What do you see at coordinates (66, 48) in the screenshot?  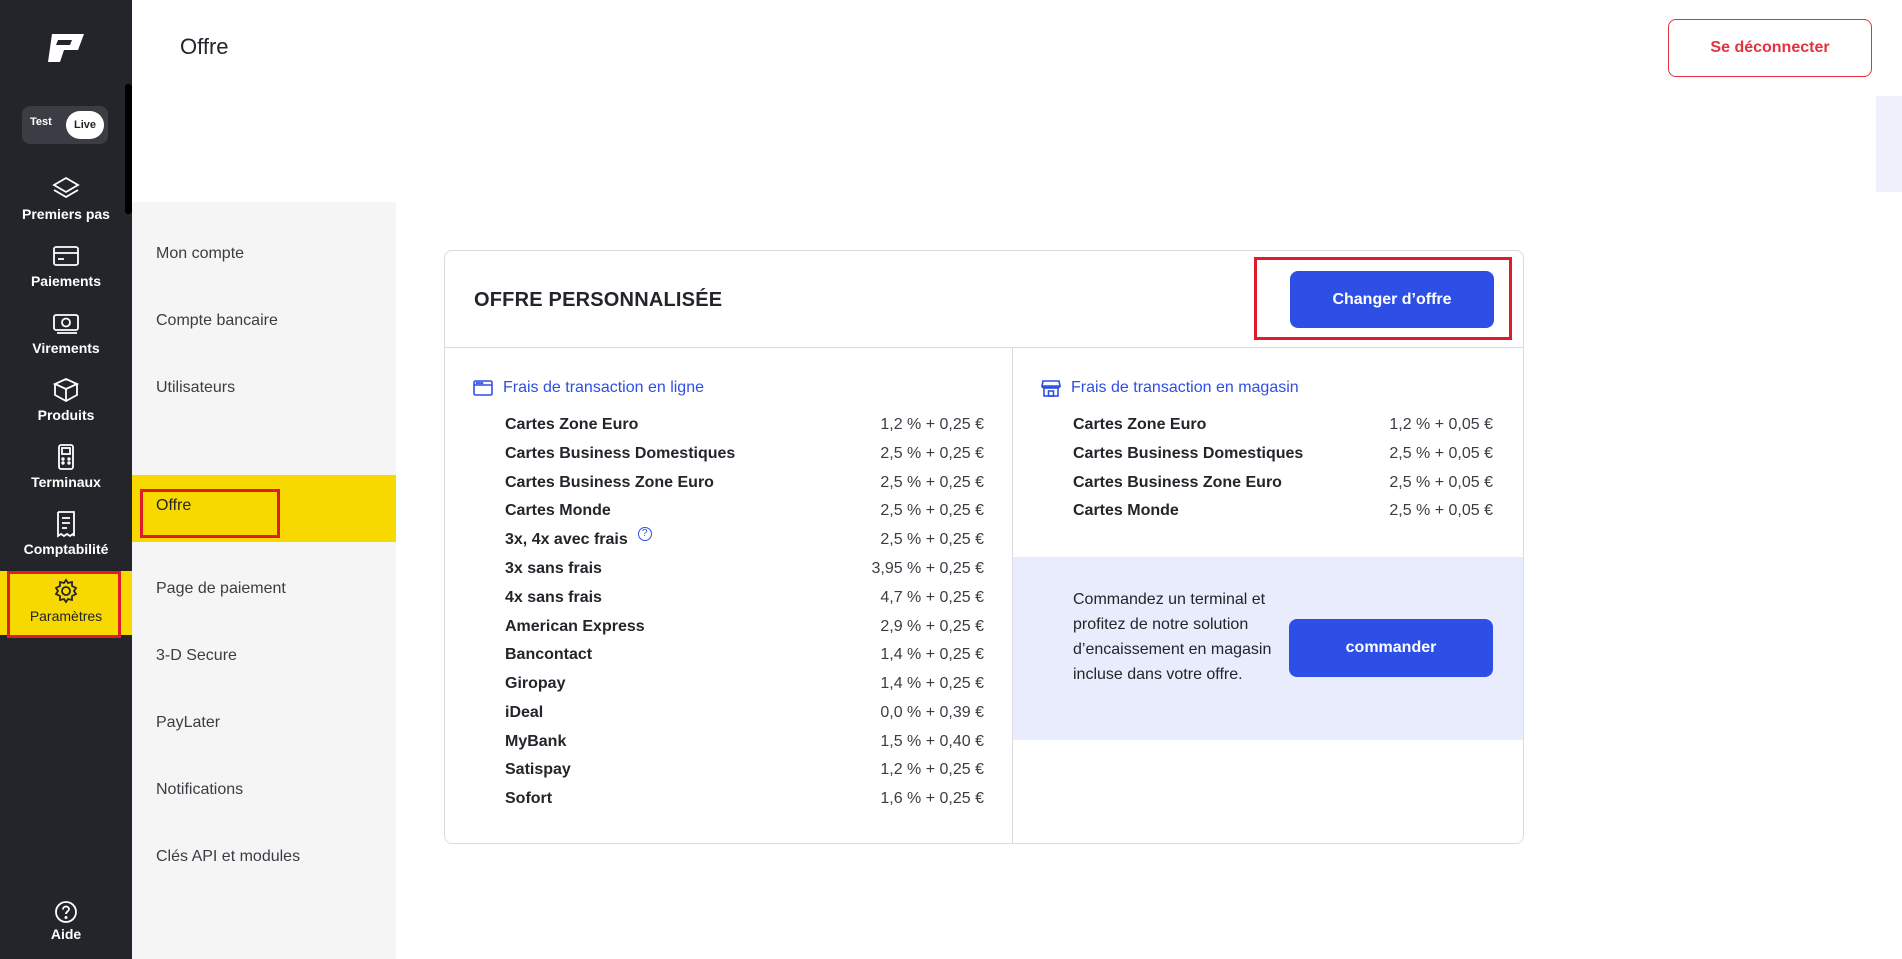 I see `brand-logo-icon` at bounding box center [66, 48].